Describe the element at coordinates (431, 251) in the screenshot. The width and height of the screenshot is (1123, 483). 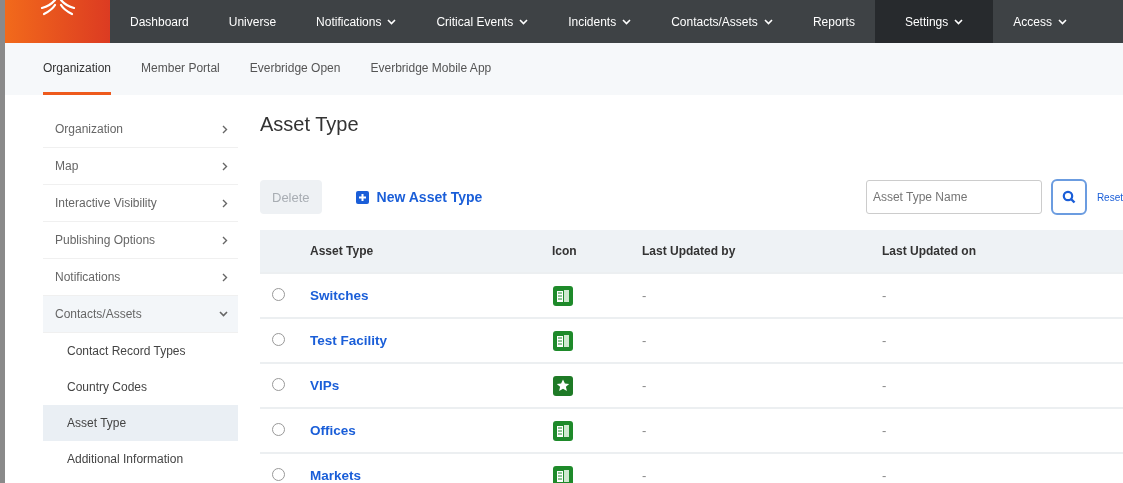
I see `column-header: Asset Type` at that location.